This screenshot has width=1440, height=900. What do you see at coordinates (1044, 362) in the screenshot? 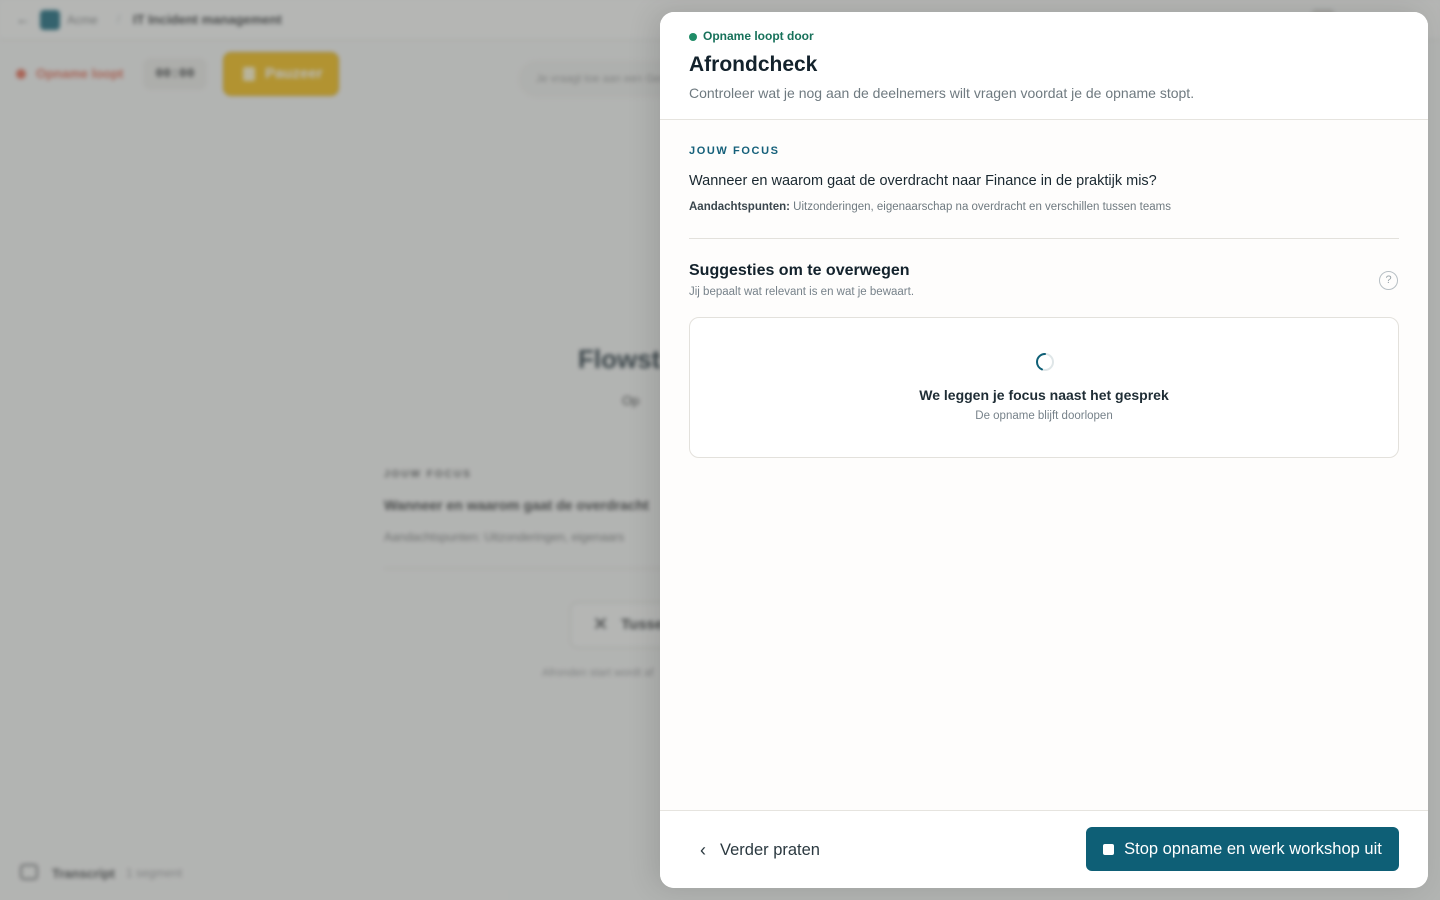
I see `loading-spinner-icon` at bounding box center [1044, 362].